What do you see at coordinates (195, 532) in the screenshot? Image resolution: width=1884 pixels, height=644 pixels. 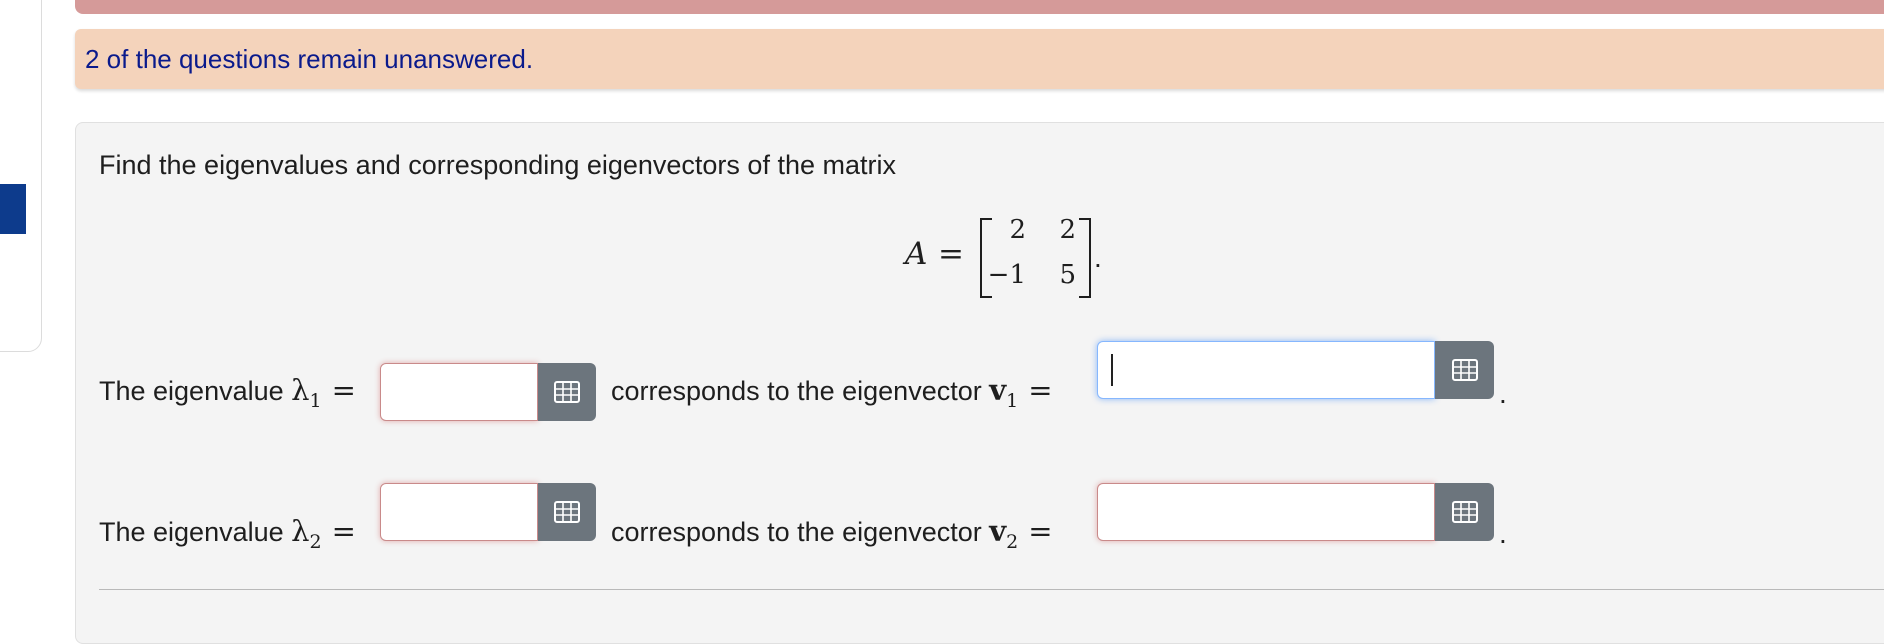 I see `eigenvalue-2-prefix: The eigenvalue` at bounding box center [195, 532].